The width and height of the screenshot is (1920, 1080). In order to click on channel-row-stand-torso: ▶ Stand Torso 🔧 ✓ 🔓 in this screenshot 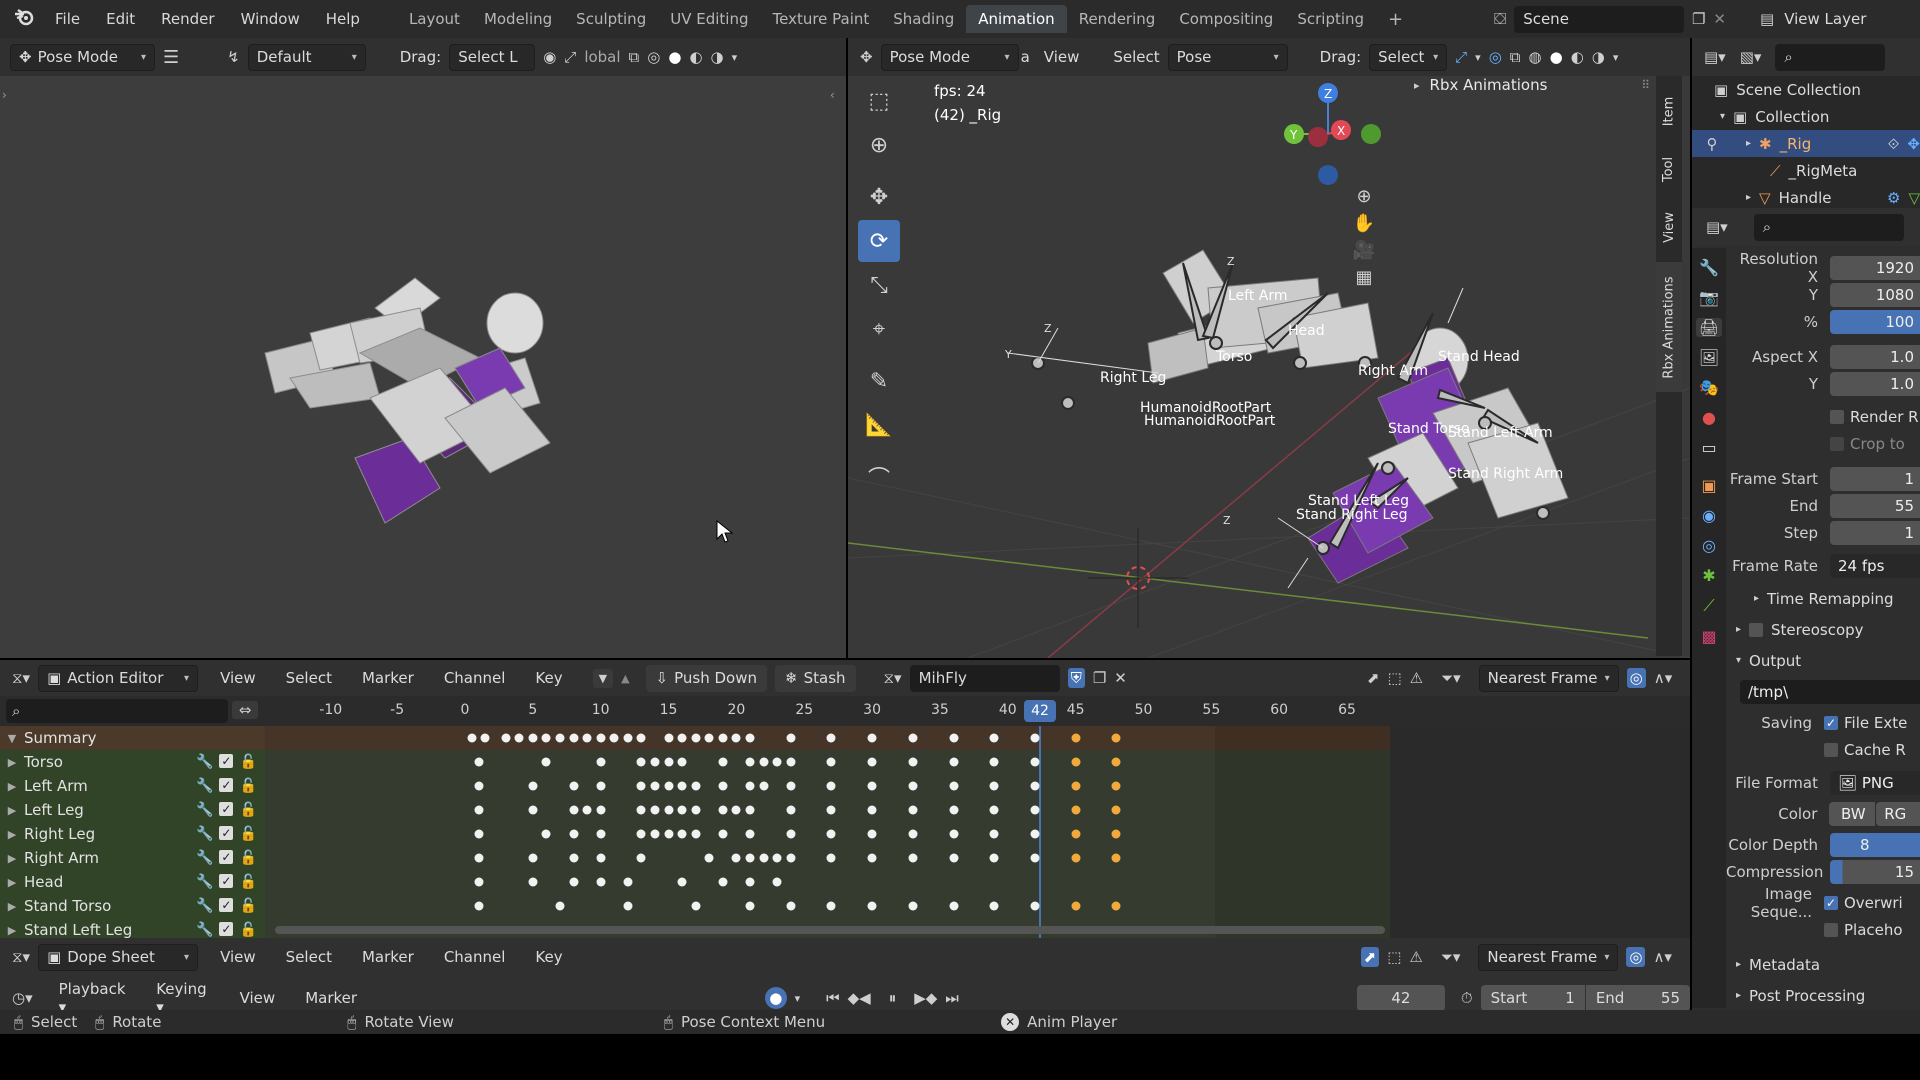, I will do `click(132, 906)`.